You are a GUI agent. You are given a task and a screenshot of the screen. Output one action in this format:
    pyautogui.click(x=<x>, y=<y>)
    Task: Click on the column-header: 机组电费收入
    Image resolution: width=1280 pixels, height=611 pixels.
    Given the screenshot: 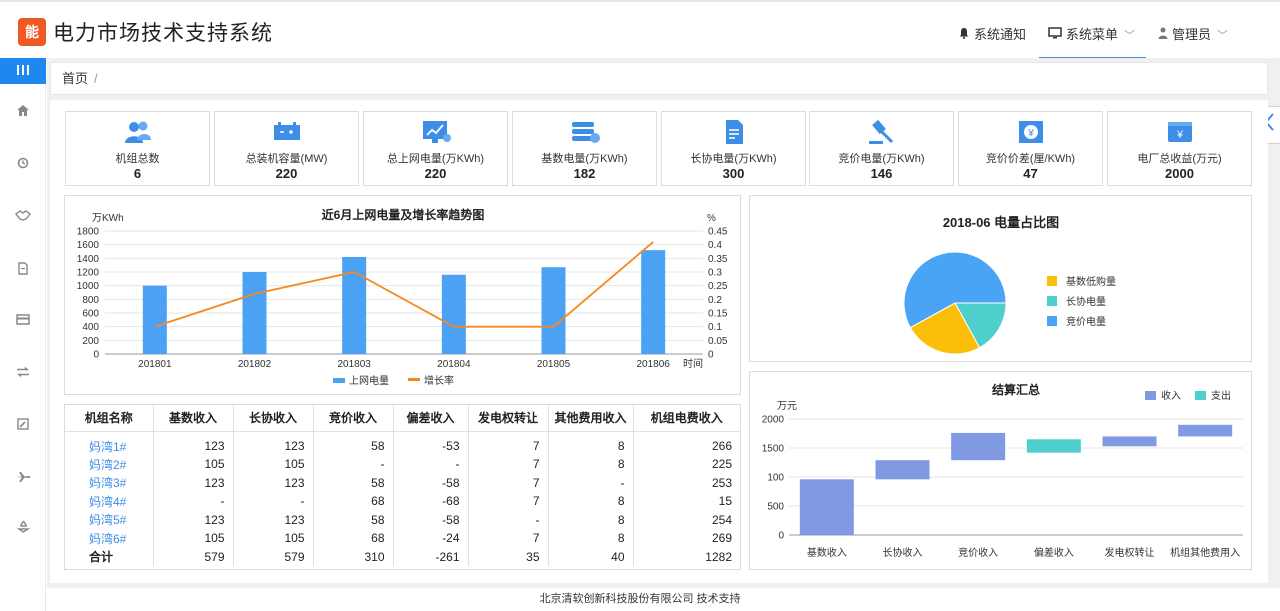 What is the action you would take?
    pyautogui.click(x=686, y=418)
    